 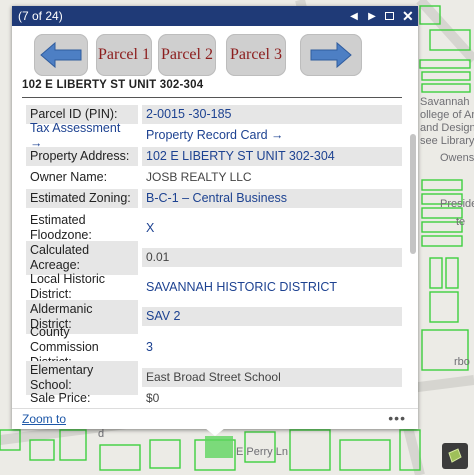 I want to click on next-feature-icon: ▶, so click(x=372, y=16).